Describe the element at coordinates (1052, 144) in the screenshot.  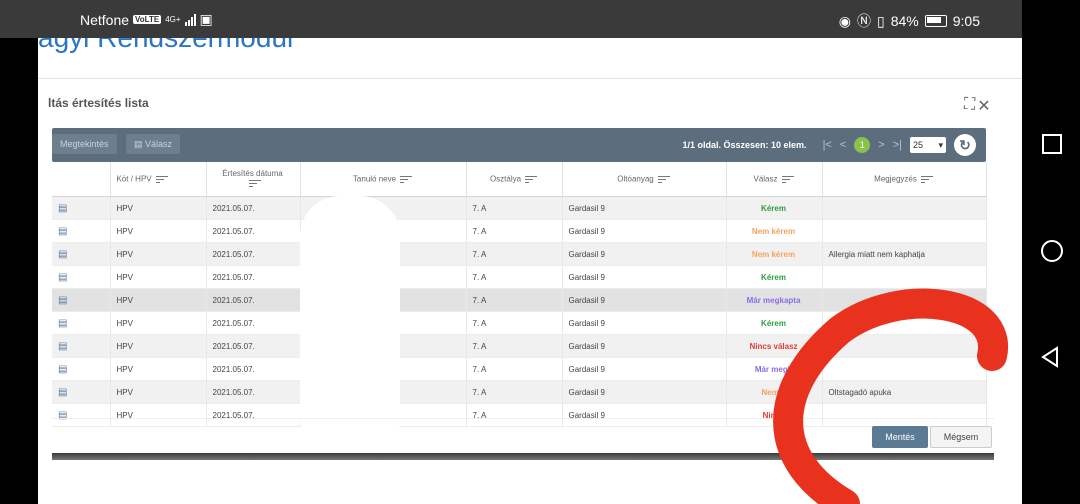
I see `recents-button` at that location.